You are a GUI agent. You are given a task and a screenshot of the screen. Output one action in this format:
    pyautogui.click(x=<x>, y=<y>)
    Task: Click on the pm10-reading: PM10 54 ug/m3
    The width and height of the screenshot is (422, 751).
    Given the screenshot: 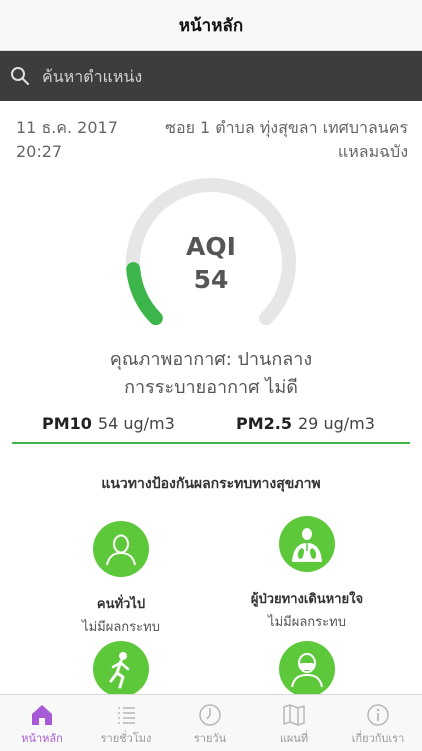 What is the action you would take?
    pyautogui.click(x=108, y=423)
    